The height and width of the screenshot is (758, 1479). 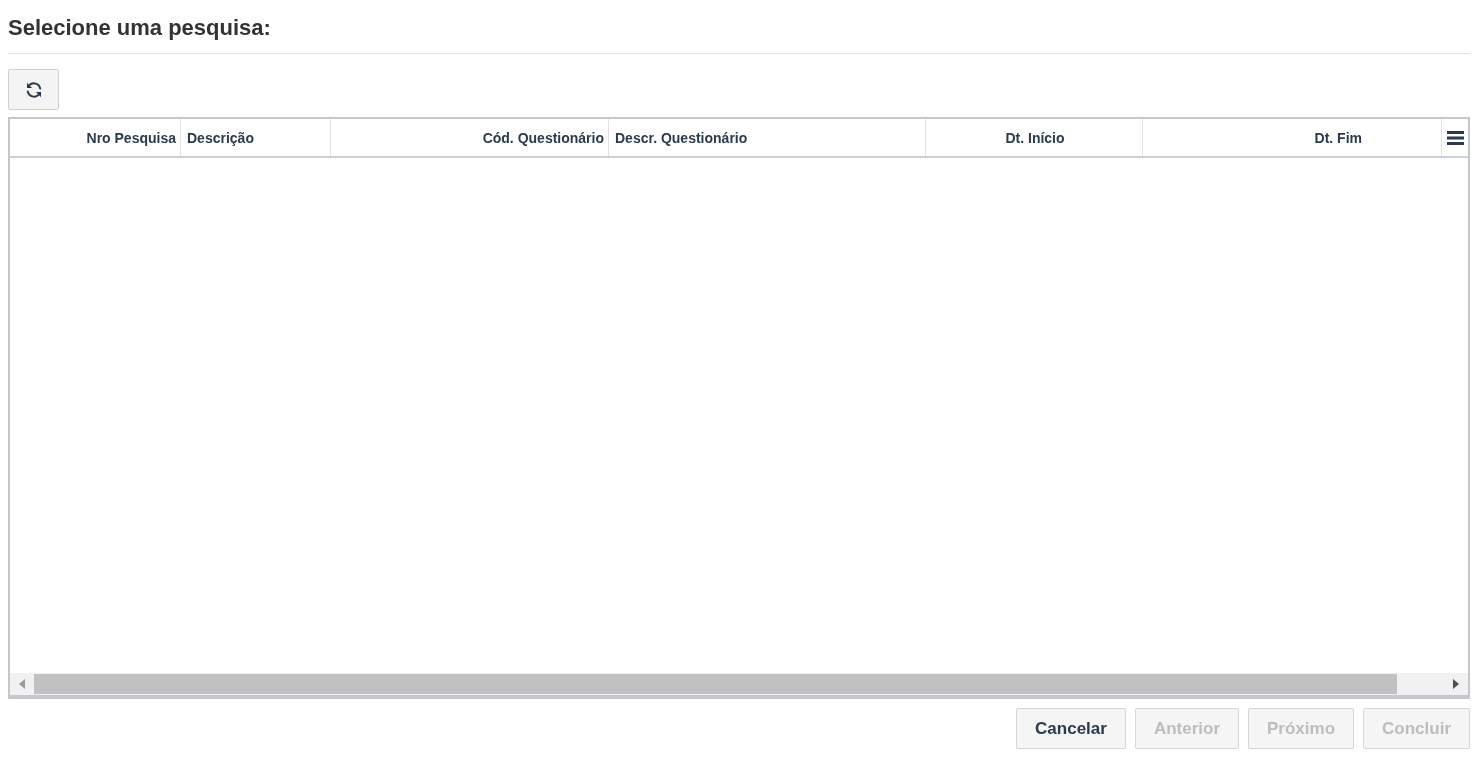 I want to click on horizontal-scrollbar, so click(x=739, y=684).